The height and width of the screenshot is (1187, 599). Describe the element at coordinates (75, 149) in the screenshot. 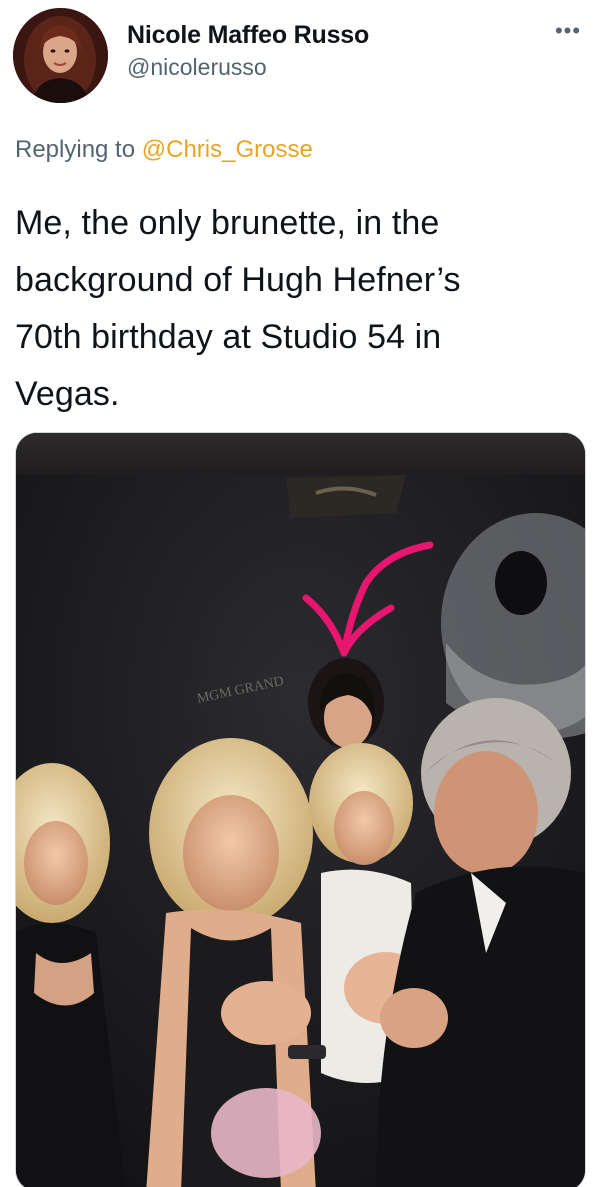

I see `replying-to-label: Replying to` at that location.